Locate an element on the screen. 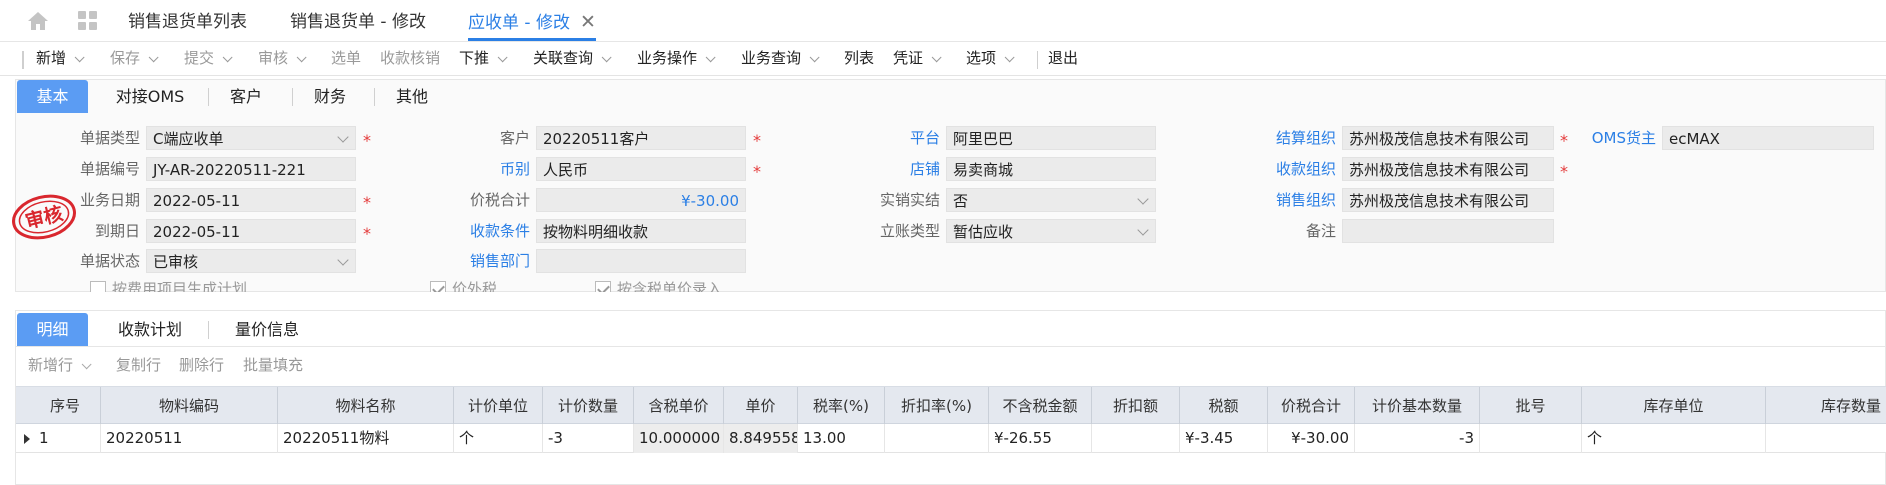 The width and height of the screenshot is (1886, 485). recv-org-label: 收款组织 is located at coordinates (1286, 169).